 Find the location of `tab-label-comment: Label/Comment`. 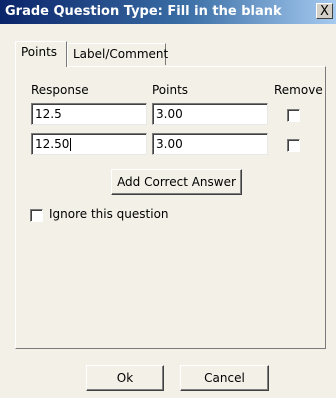

tab-label-comment: Label/Comment is located at coordinates (118, 54).